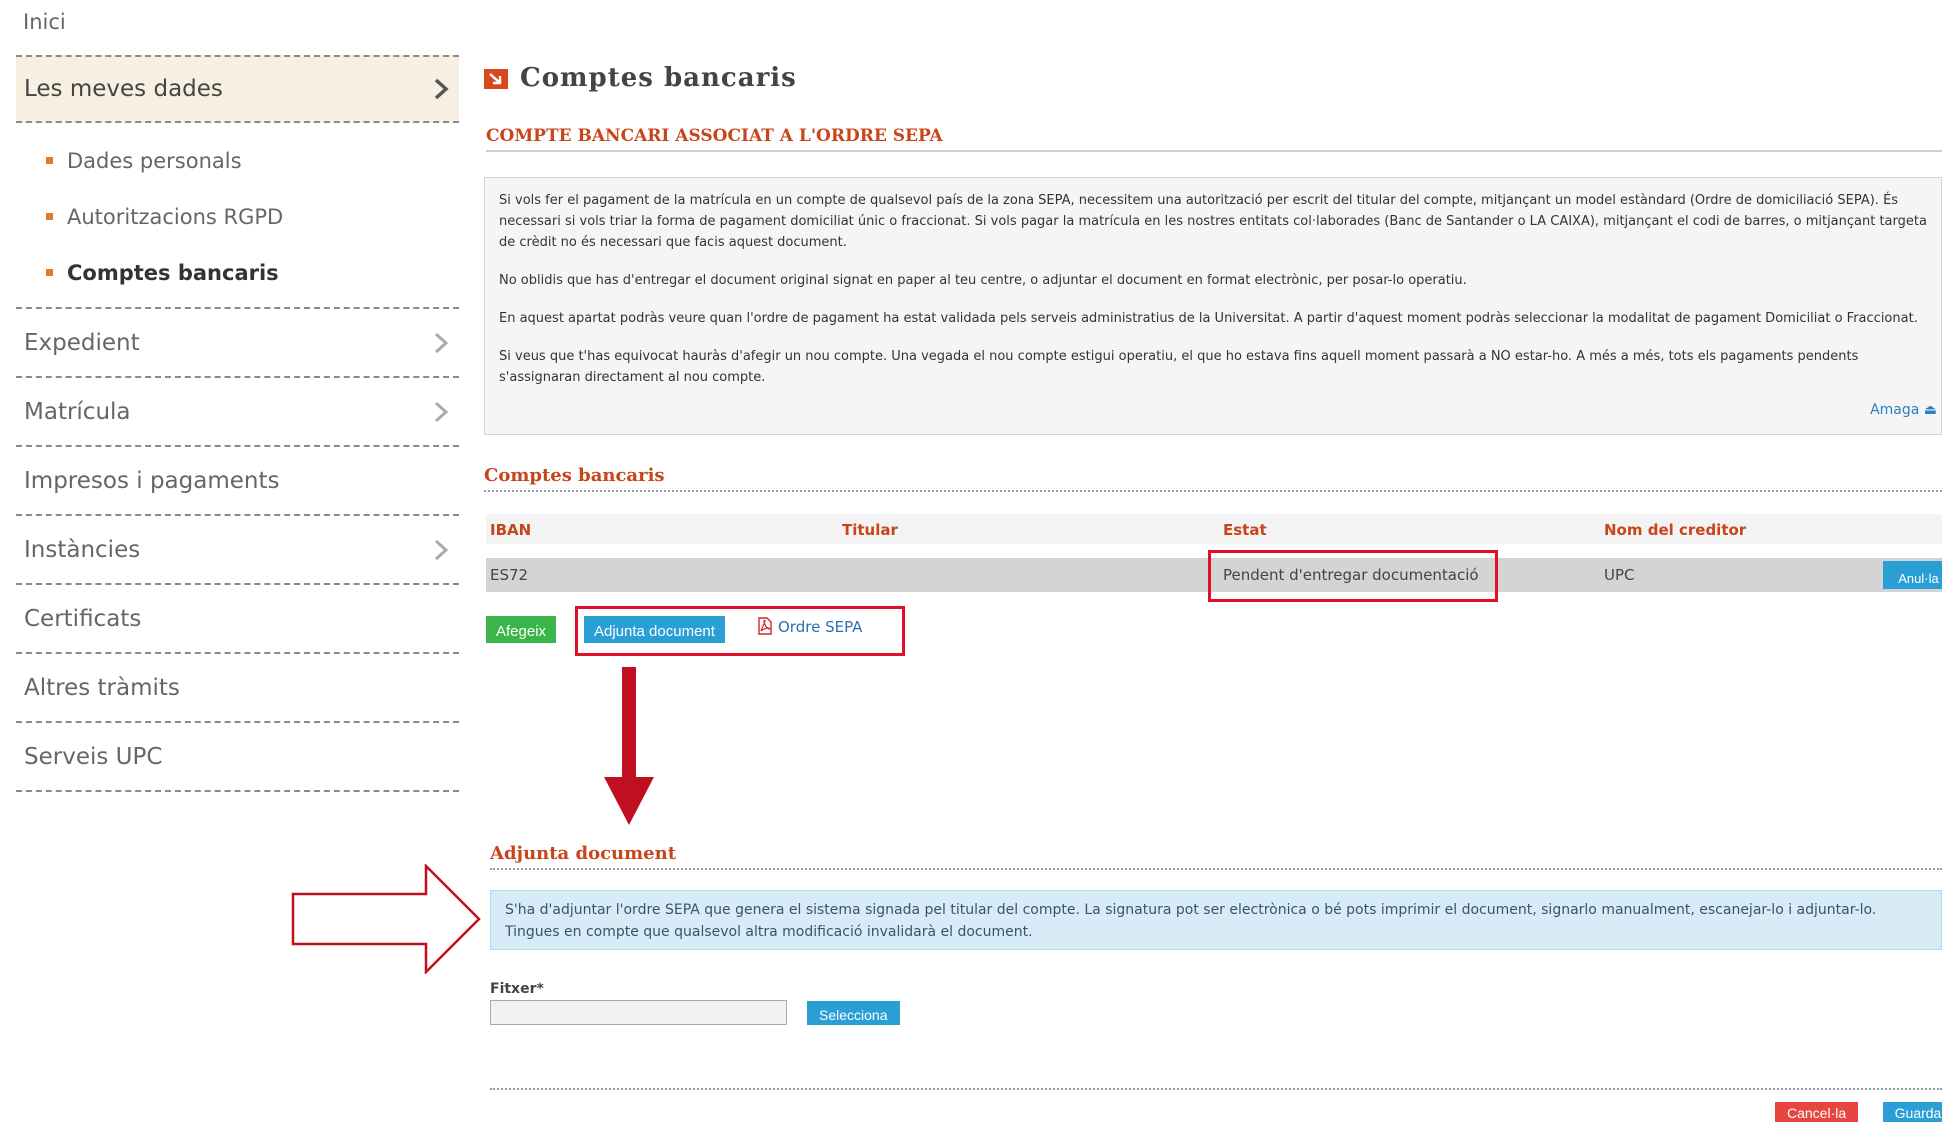  Describe the element at coordinates (83, 618) in the screenshot. I see `sidebar-item-label: Certificats` at that location.